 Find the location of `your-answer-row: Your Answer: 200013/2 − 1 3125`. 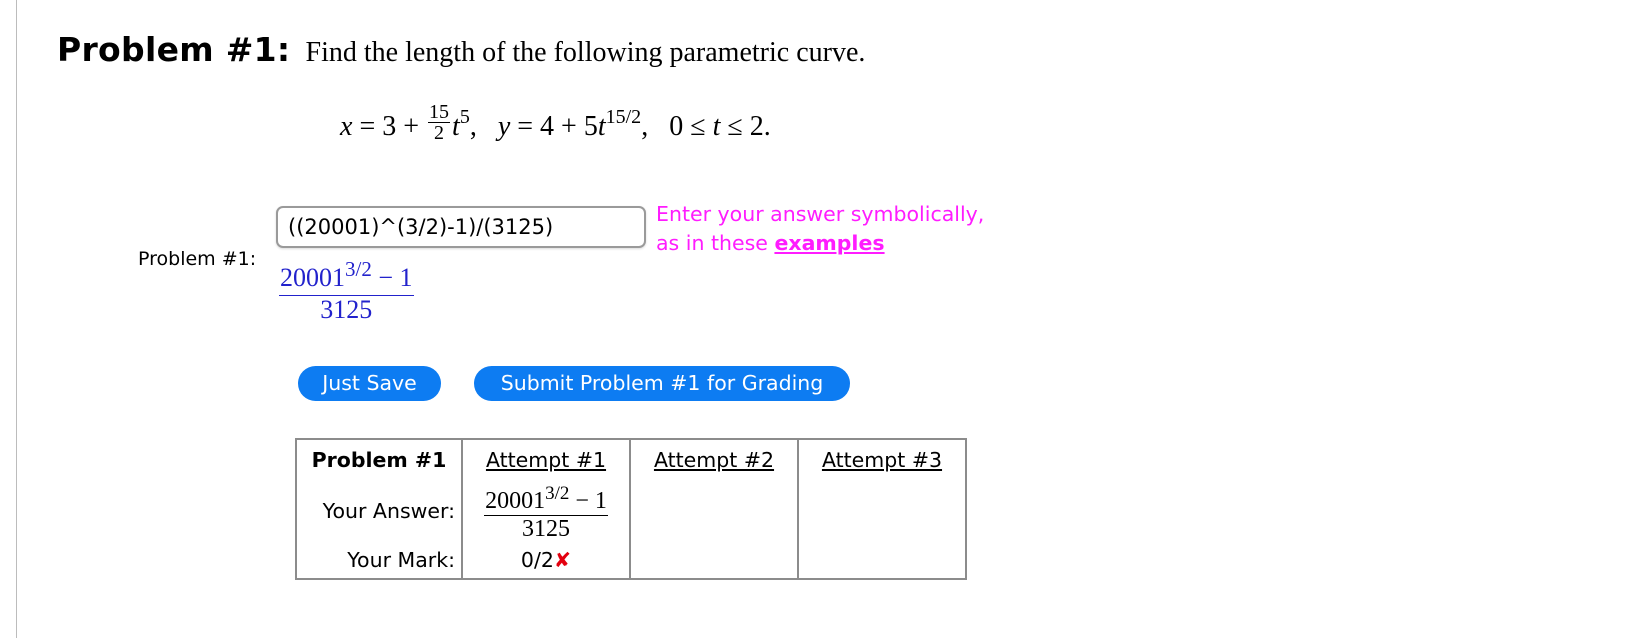

your-answer-row: Your Answer: 200013/2 − 1 3125 is located at coordinates (631, 511).